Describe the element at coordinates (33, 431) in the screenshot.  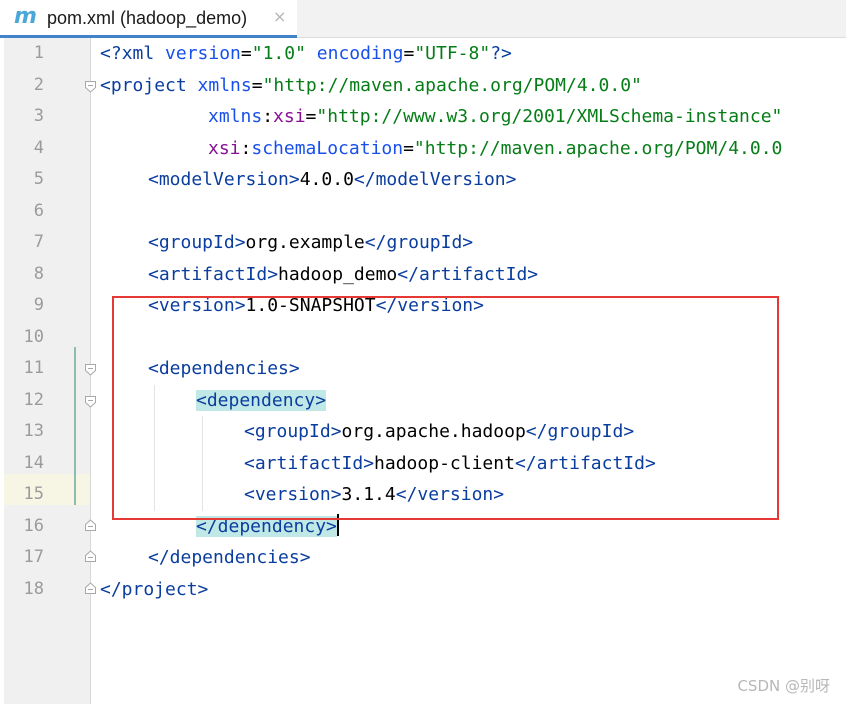
I see `line-number: 13` at that location.